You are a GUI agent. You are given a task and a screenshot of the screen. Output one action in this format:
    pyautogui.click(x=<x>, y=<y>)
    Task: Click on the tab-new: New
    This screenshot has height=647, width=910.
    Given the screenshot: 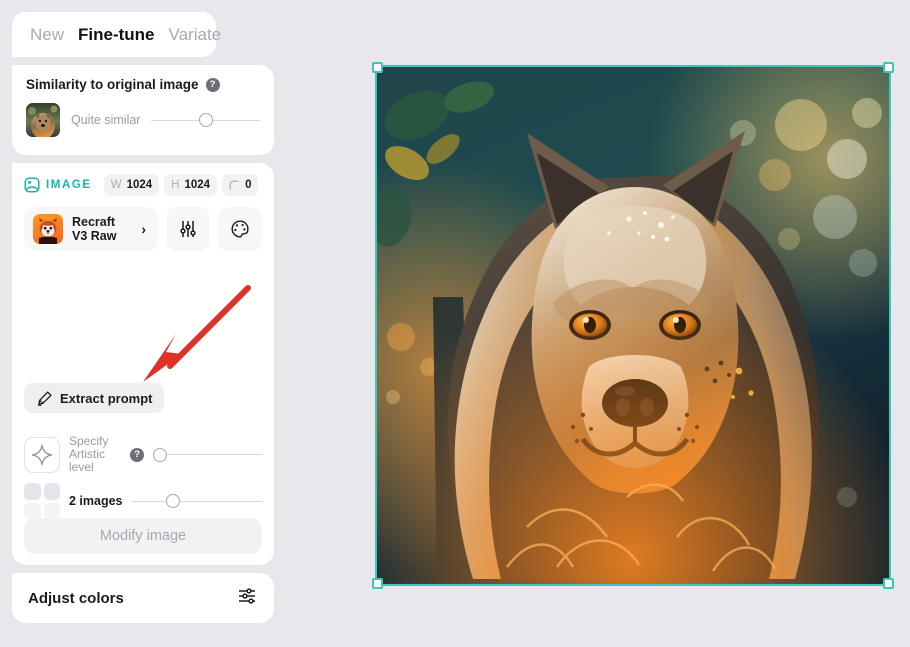 What is the action you would take?
    pyautogui.click(x=47, y=35)
    